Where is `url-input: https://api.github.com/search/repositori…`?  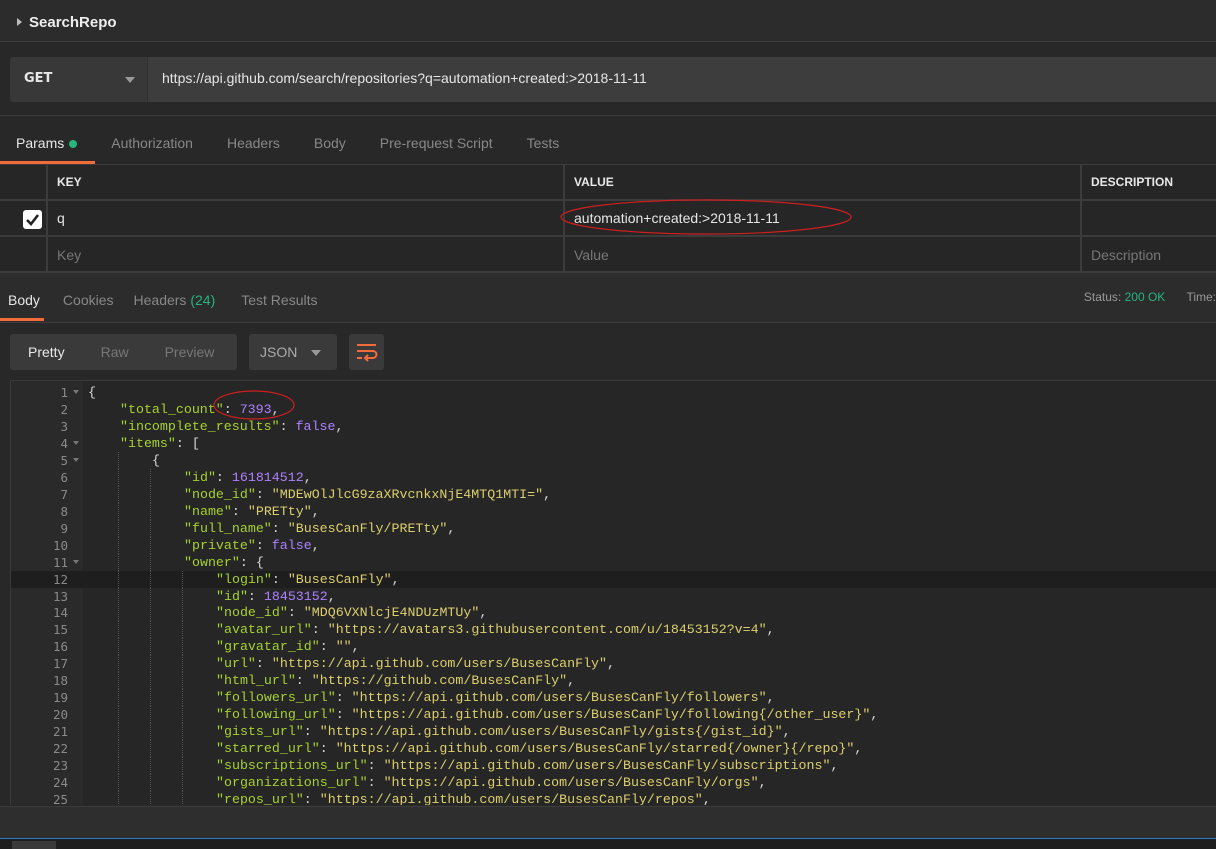
url-input: https://api.github.com/search/repositori… is located at coordinates (682, 79).